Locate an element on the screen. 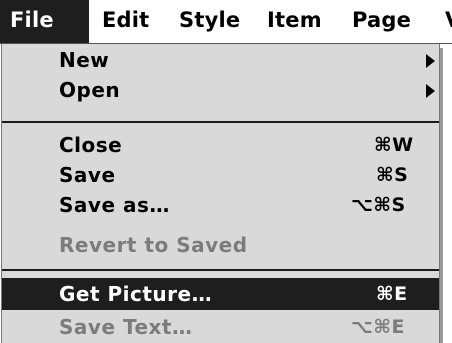 This screenshot has height=343, width=452. menu-view-partial: V is located at coordinates (445, 21).